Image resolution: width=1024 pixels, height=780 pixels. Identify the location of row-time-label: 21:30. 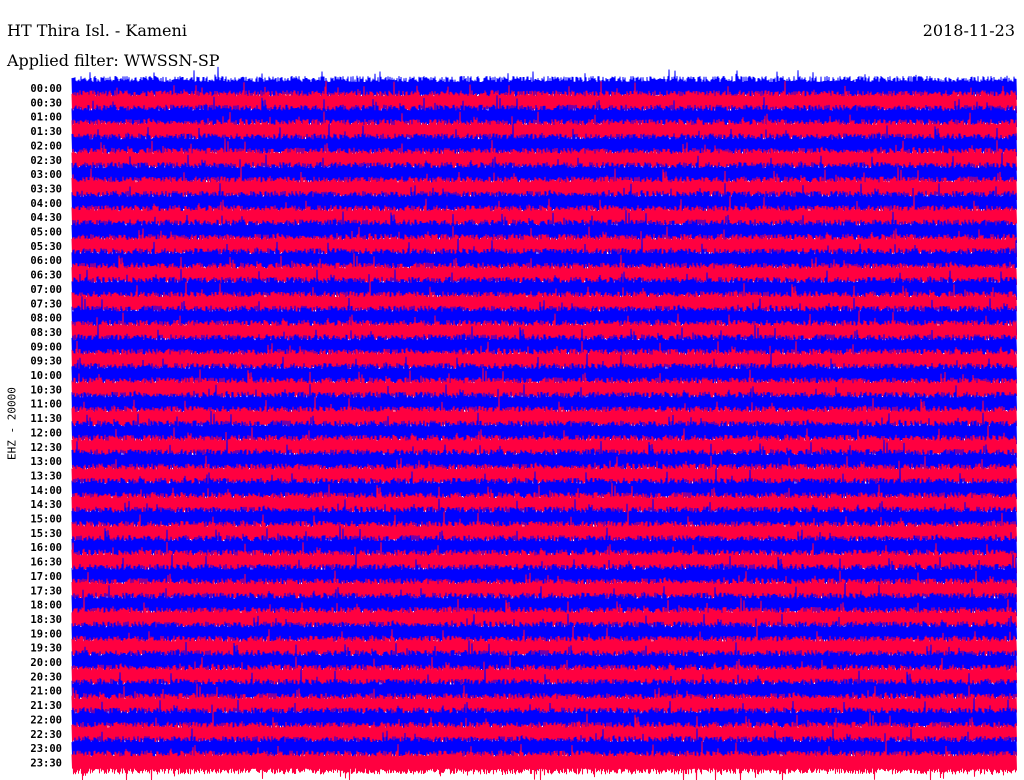
(46, 706).